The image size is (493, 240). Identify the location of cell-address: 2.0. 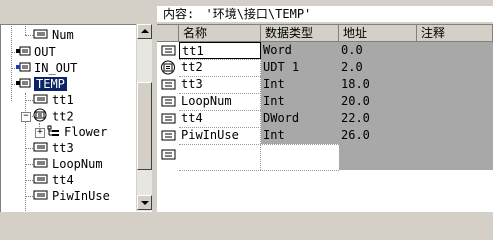
(352, 67).